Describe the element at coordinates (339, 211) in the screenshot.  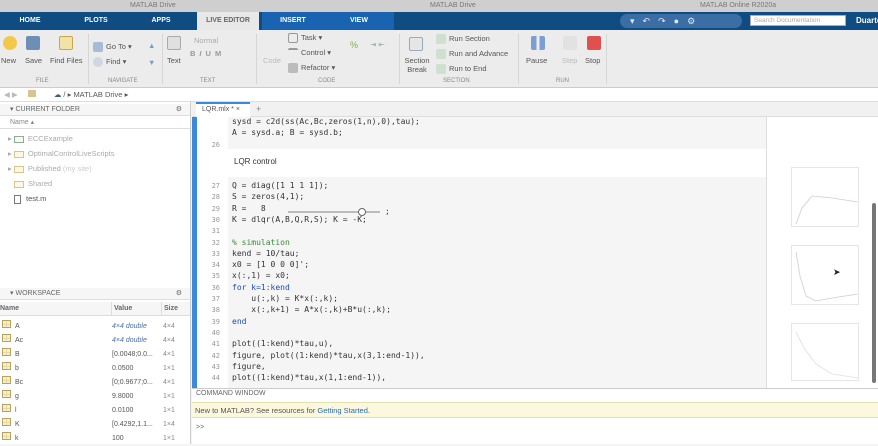
I see `r-slider: ;` at that location.